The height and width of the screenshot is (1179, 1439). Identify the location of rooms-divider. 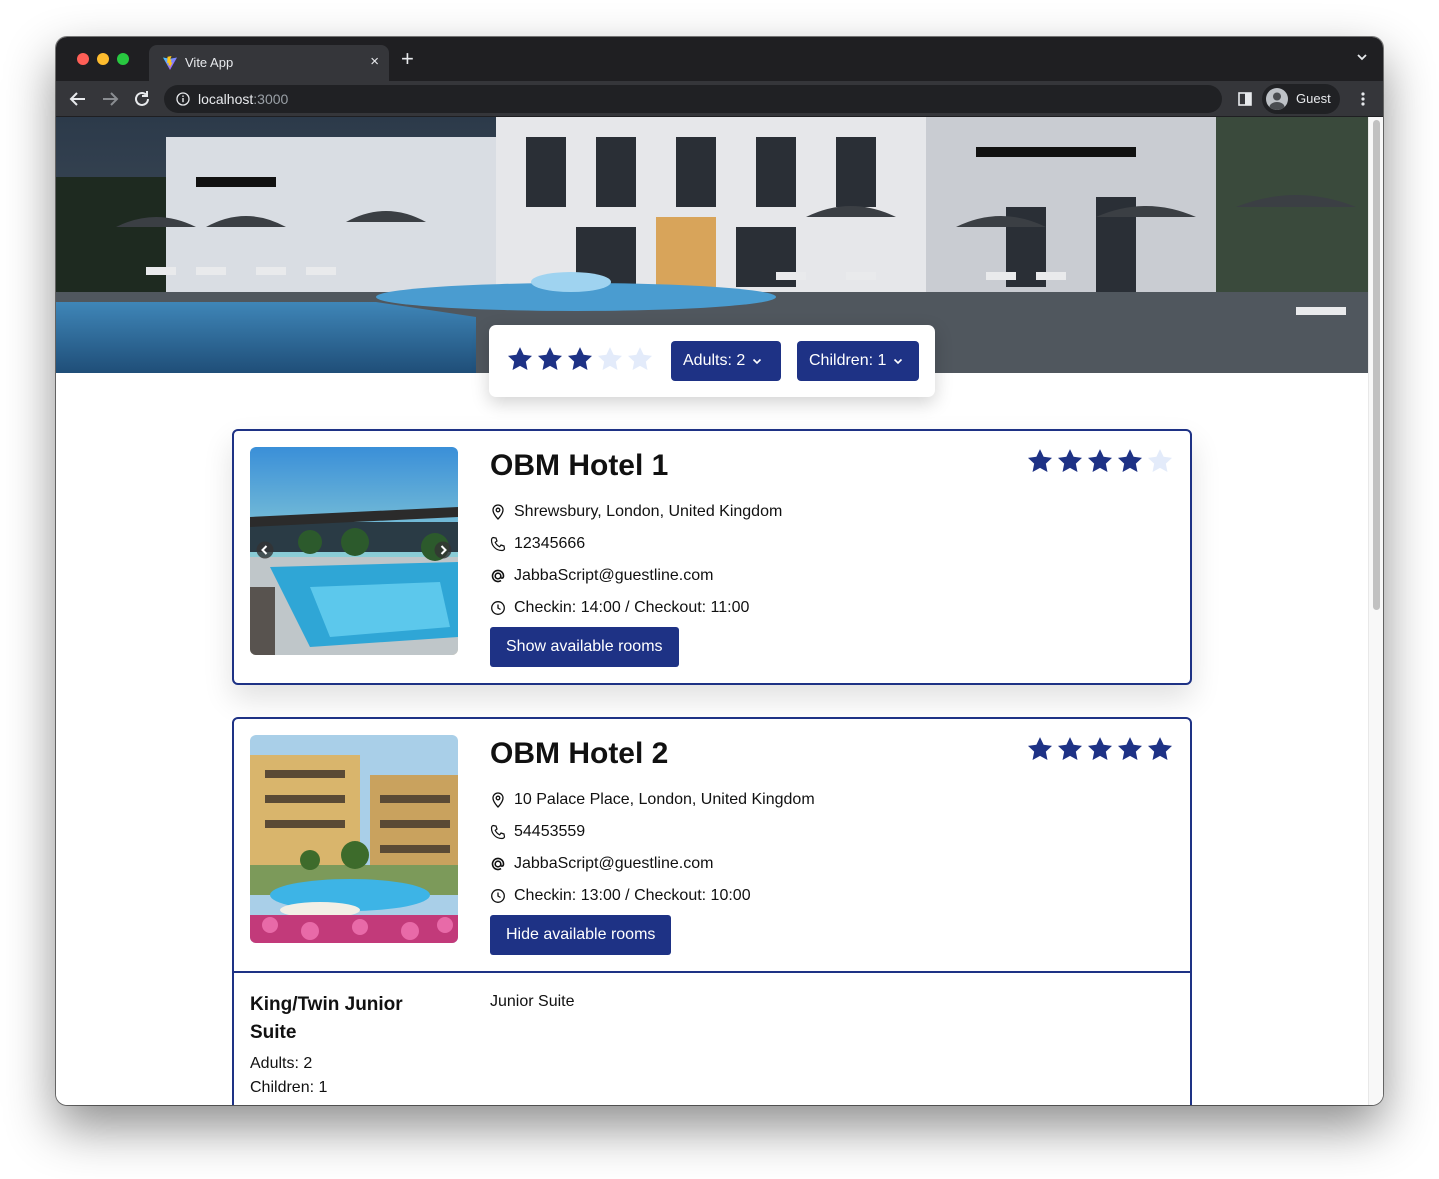
(712, 972).